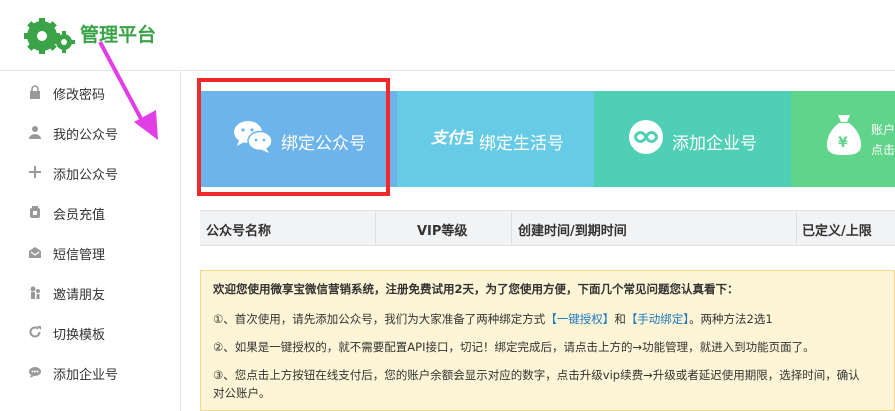 This screenshot has height=411, width=895. I want to click on annotation-highlight-box, so click(293, 137).